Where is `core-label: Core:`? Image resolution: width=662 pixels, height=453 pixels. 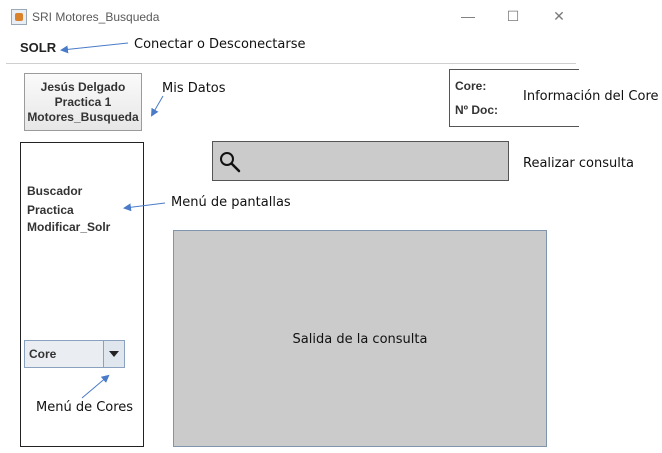 core-label: Core: is located at coordinates (471, 86).